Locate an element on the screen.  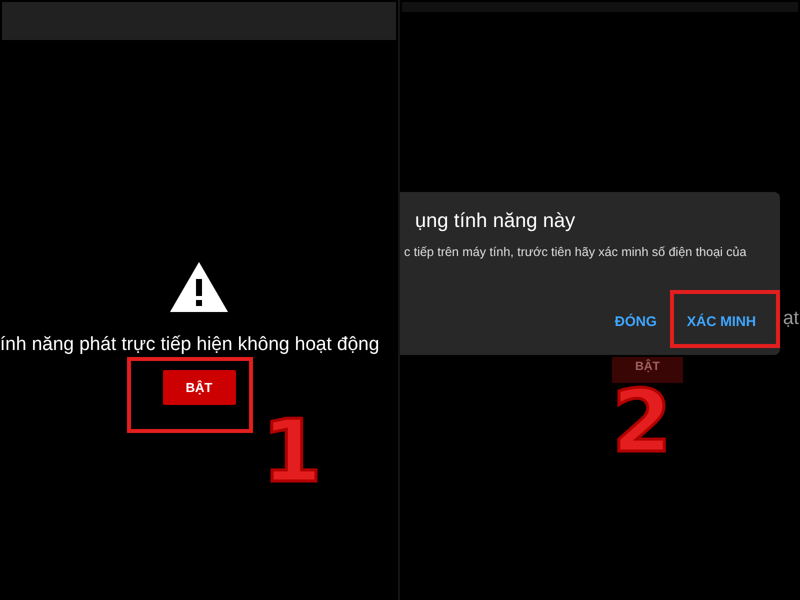
enable-button: BẬT is located at coordinates (199, 387).